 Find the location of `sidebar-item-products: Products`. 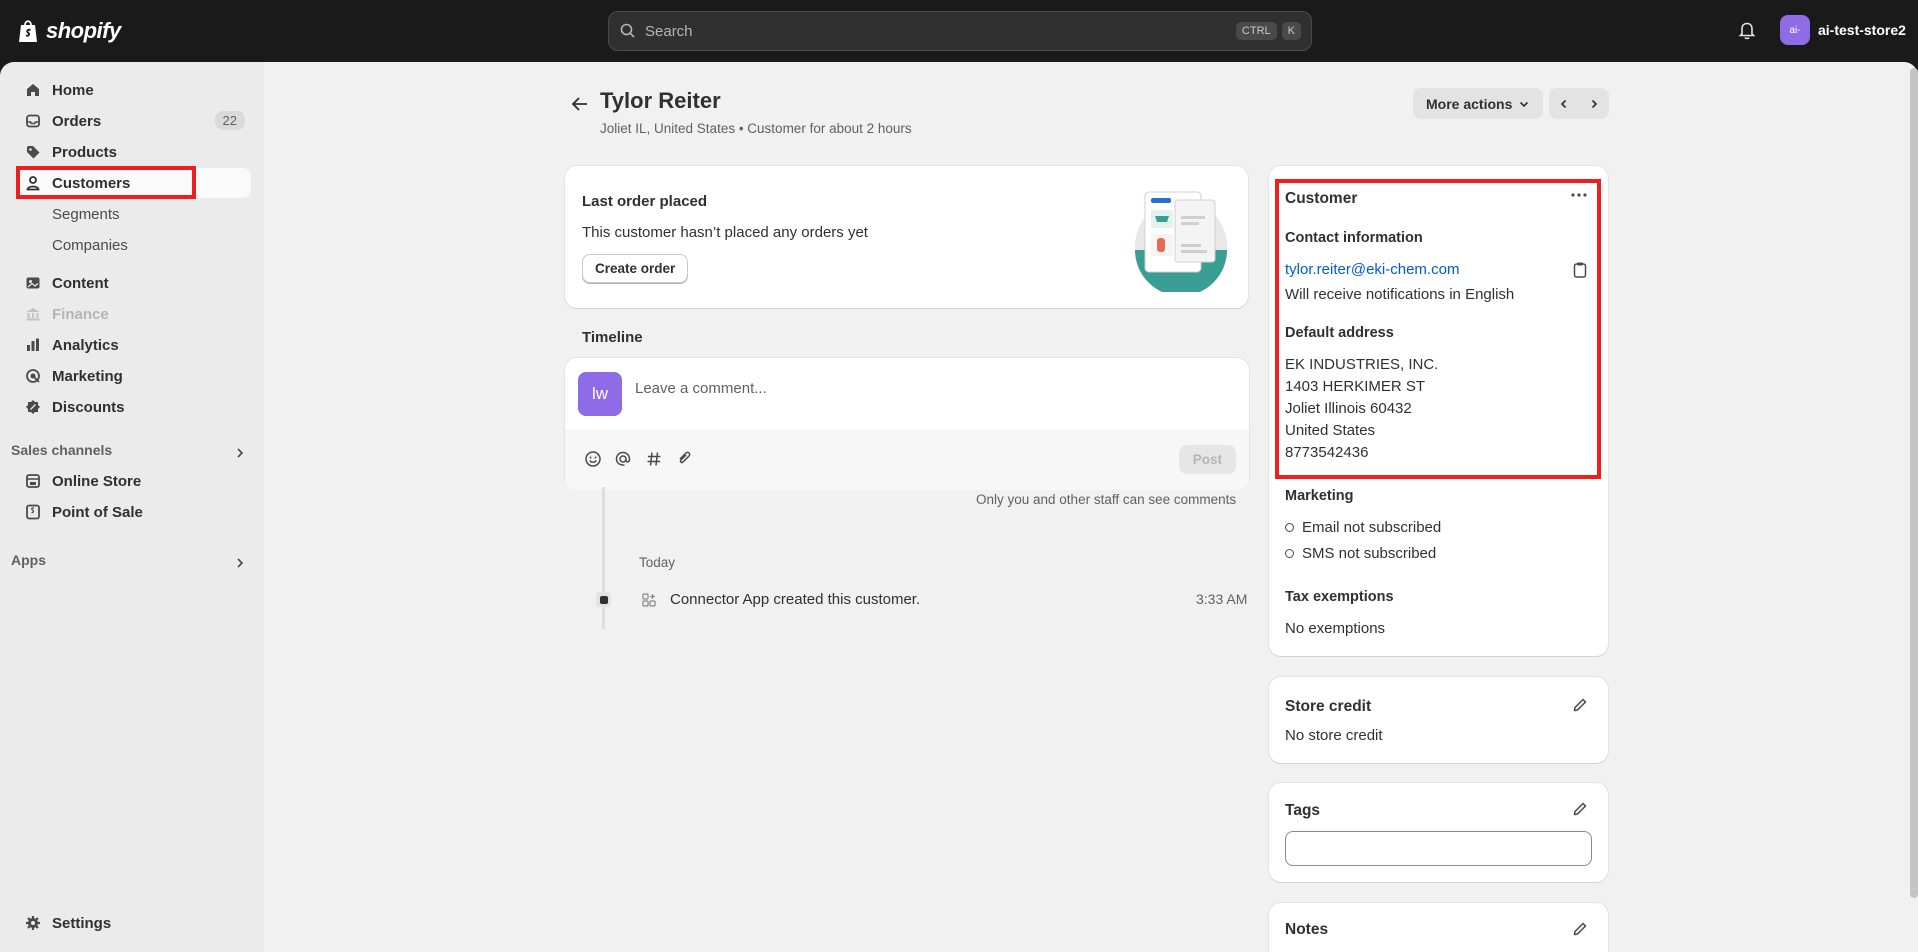

sidebar-item-products: Products is located at coordinates (133, 152).